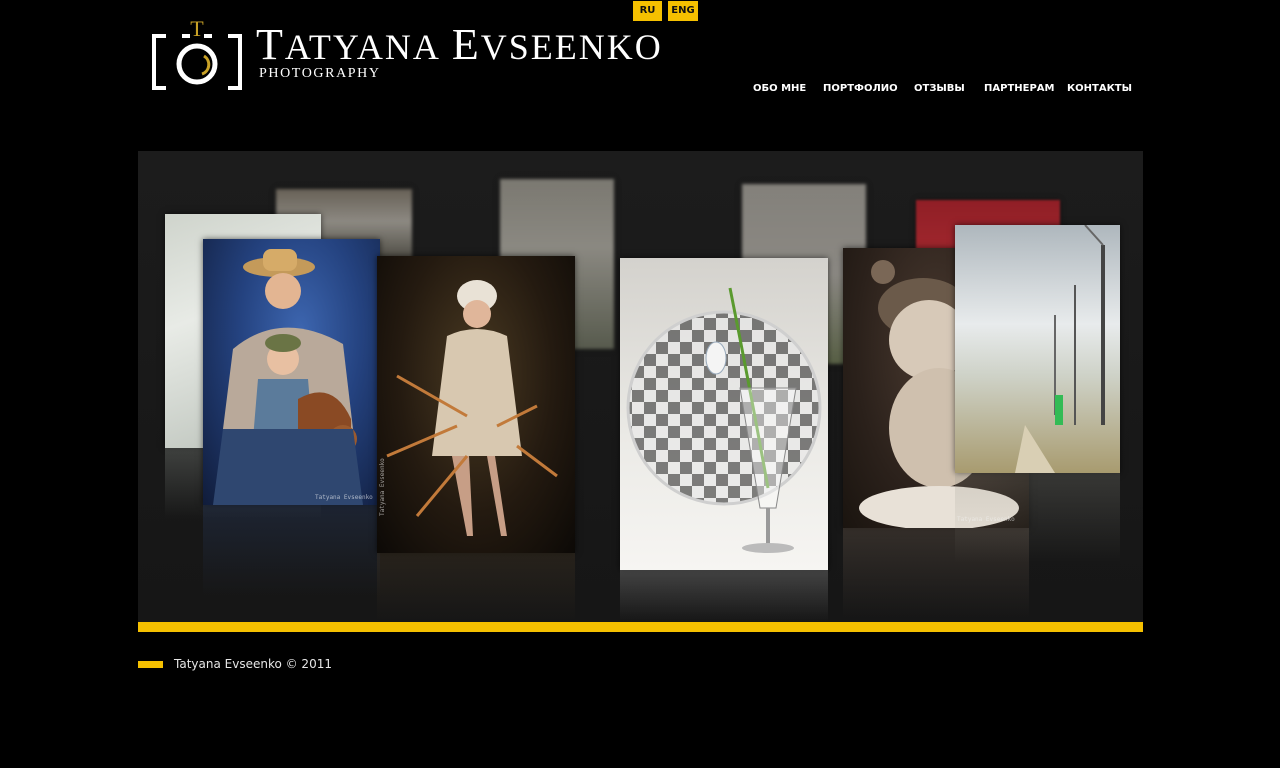 The height and width of the screenshot is (768, 1280). What do you see at coordinates (476, 404) in the screenshot?
I see `gallery-photo-fur-coat: Tatyana Evseenko` at bounding box center [476, 404].